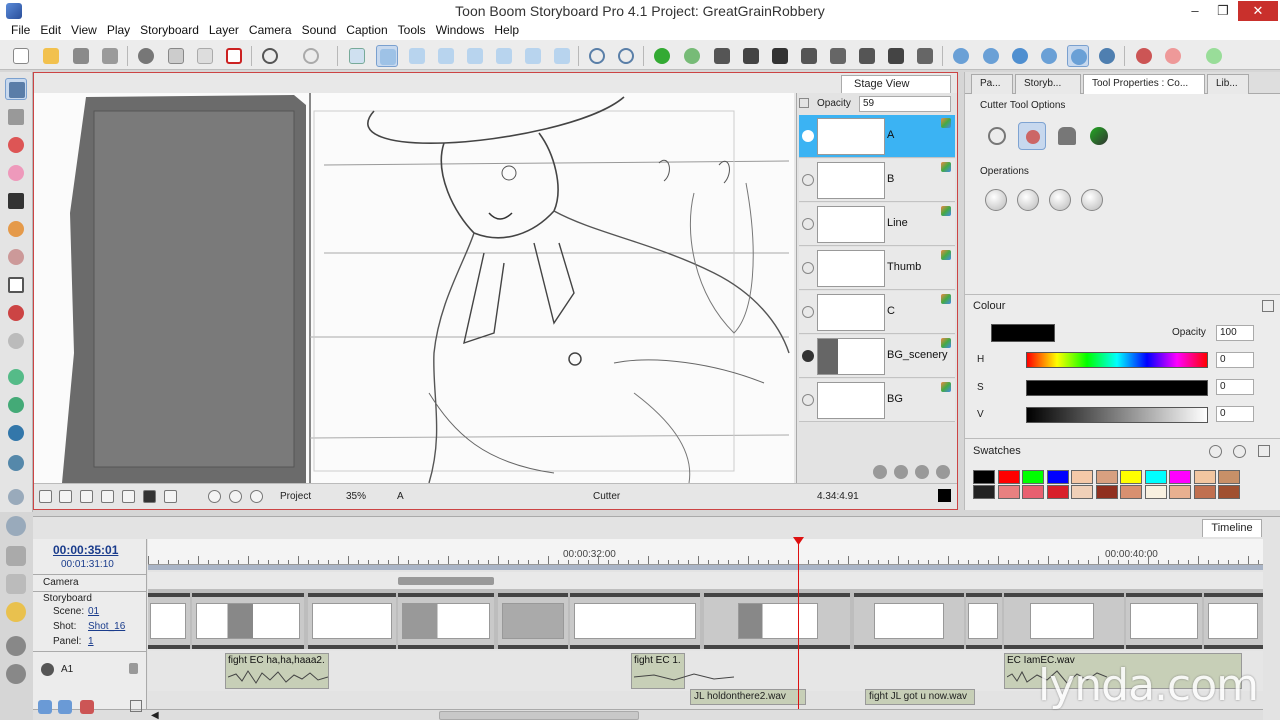 This screenshot has width=1280, height=720. What do you see at coordinates (170, 496) in the screenshot?
I see `field-icon` at bounding box center [170, 496].